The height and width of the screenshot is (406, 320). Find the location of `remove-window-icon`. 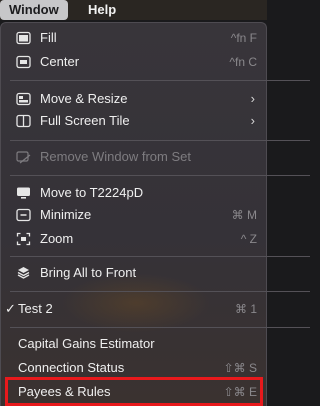

remove-window-icon is located at coordinates (23, 157).